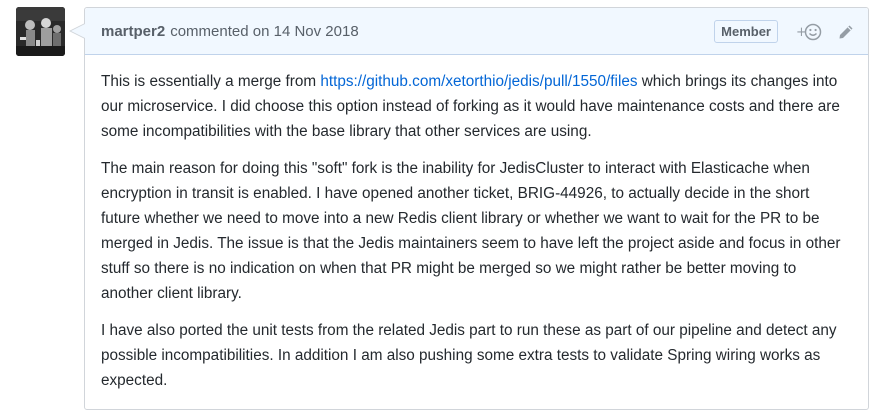 The height and width of the screenshot is (415, 880). I want to click on comment-date-link: 14 Nov 2018, so click(316, 31).